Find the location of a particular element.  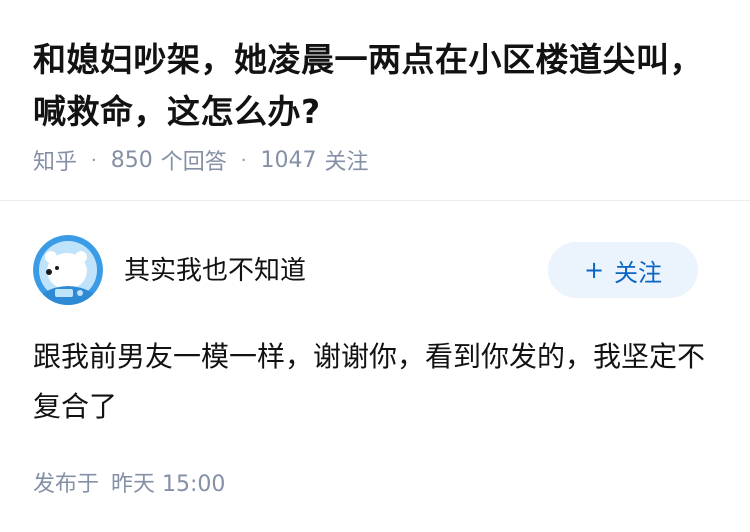

followers-count: 1047 is located at coordinates (288, 160).